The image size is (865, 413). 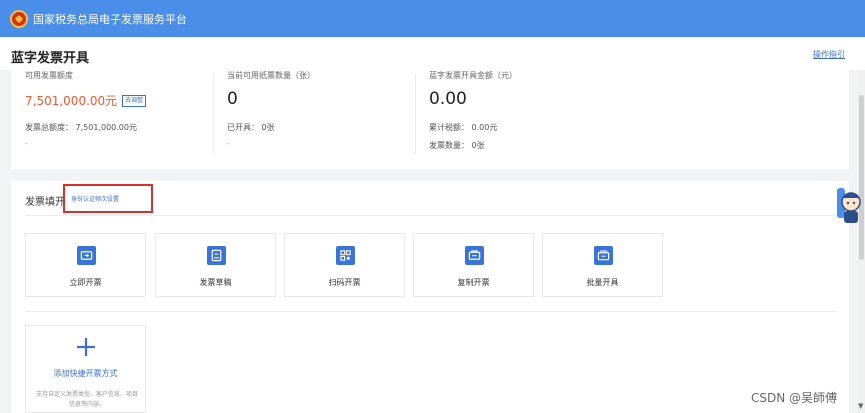 I want to click on tax-value: 0.00元, so click(x=484, y=127).